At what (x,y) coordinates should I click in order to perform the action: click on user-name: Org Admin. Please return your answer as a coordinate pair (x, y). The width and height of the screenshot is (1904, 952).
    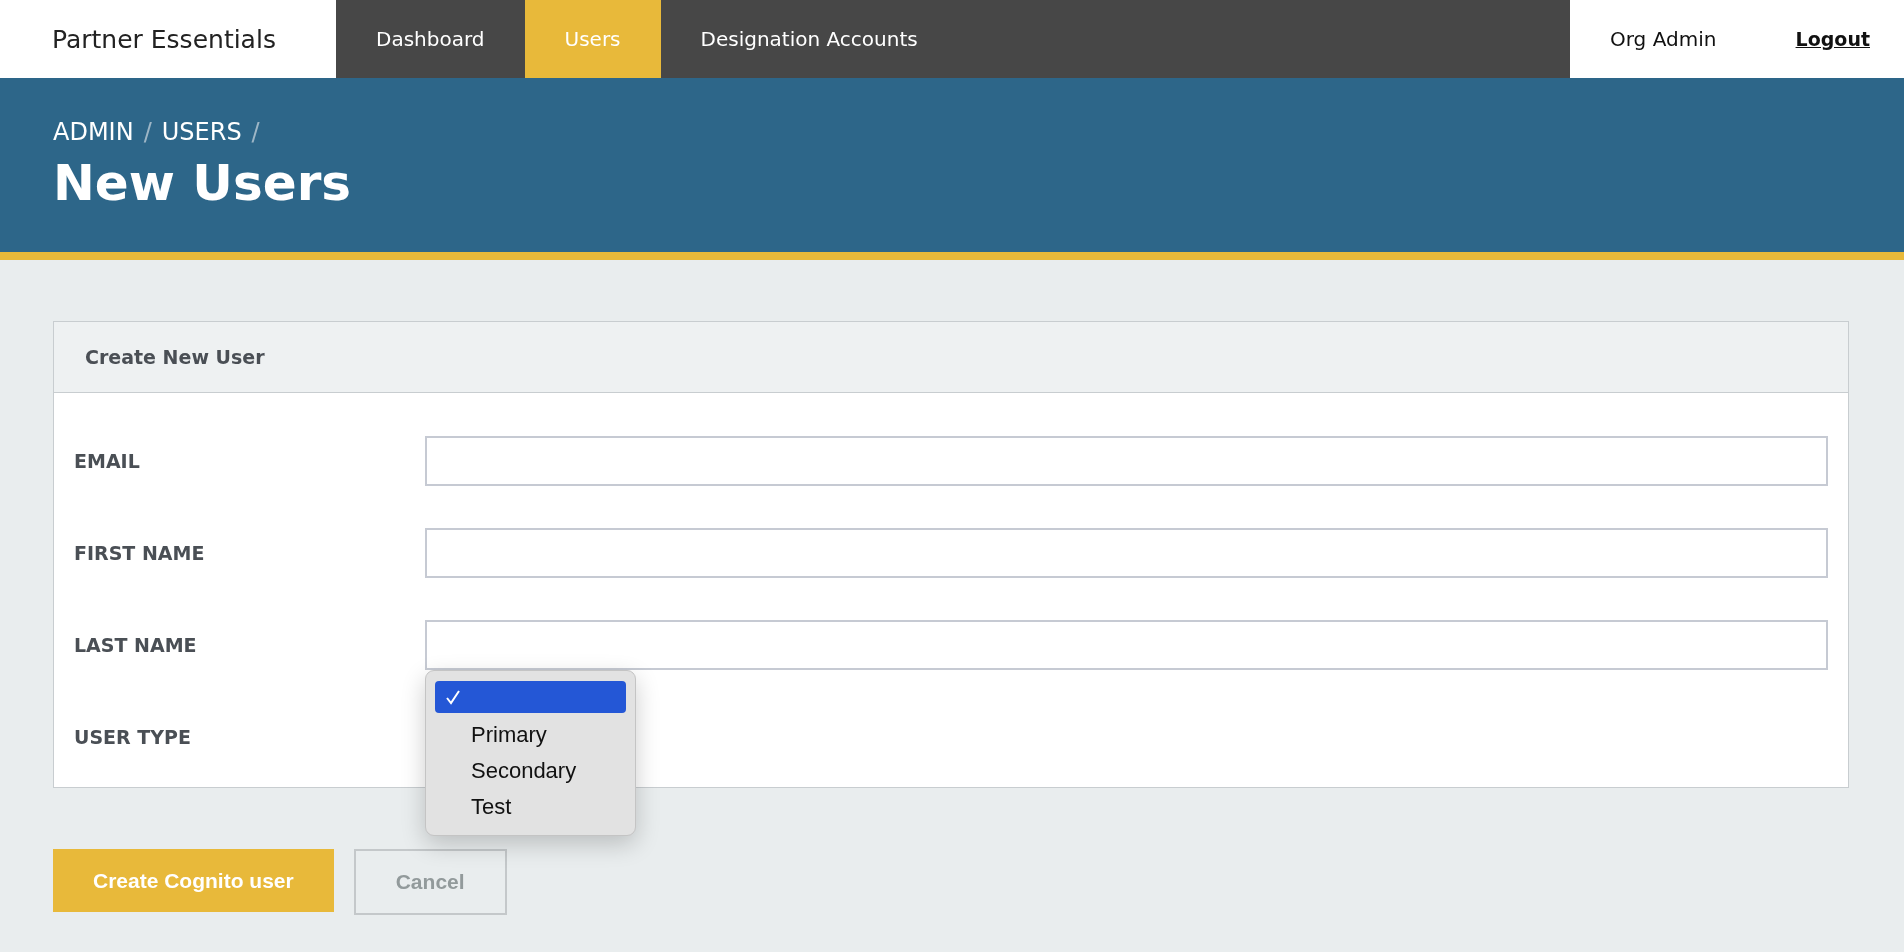
    Looking at the image, I should click on (1663, 39).